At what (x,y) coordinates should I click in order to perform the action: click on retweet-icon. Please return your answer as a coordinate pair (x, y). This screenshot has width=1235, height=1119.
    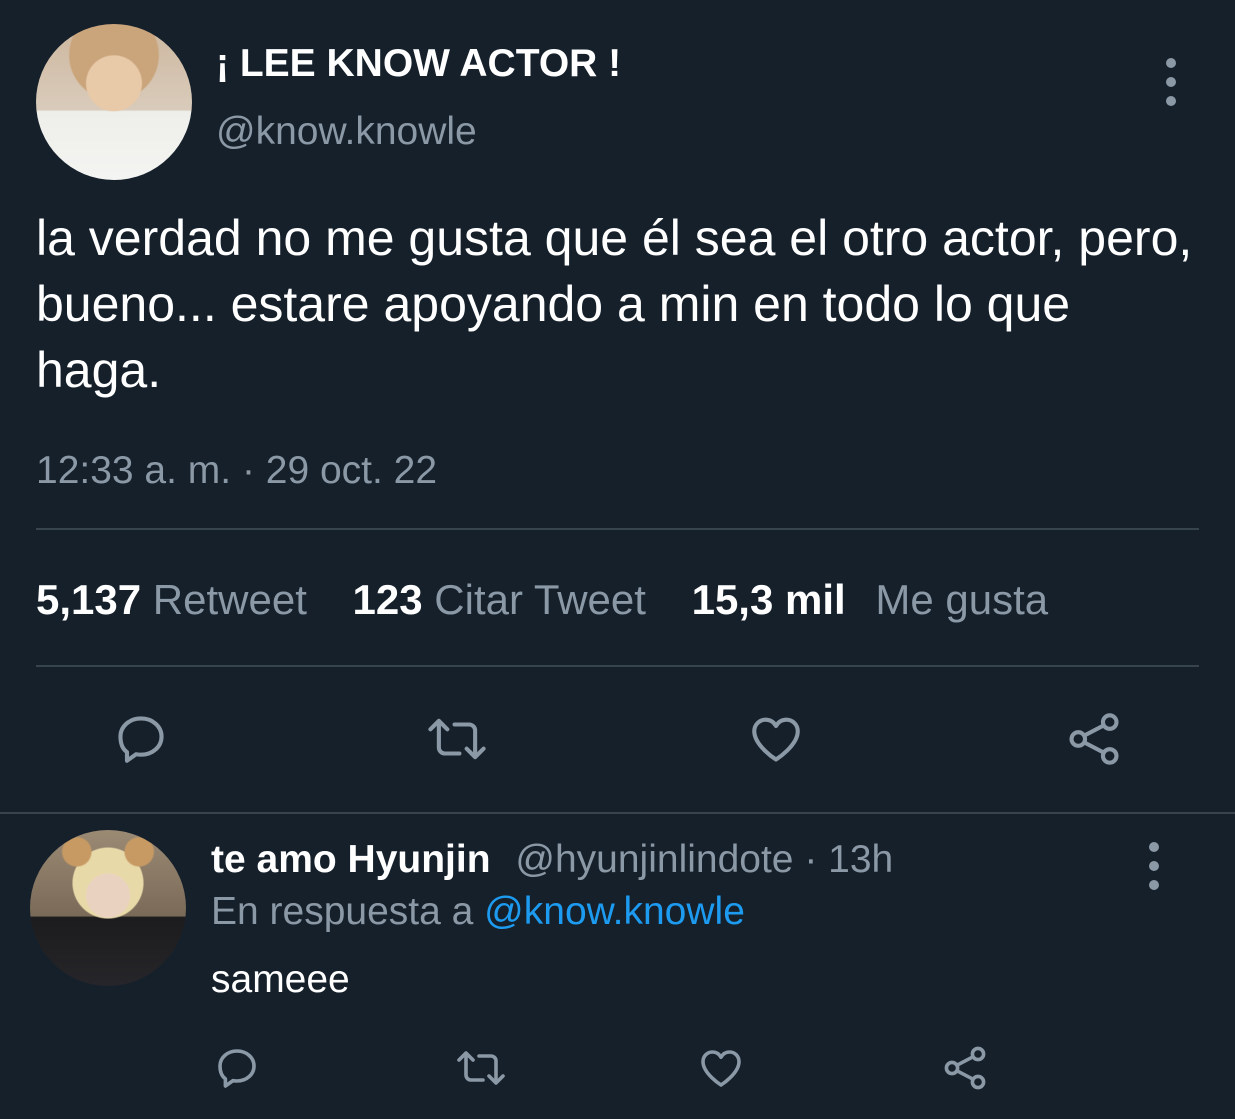
    Looking at the image, I should click on (457, 739).